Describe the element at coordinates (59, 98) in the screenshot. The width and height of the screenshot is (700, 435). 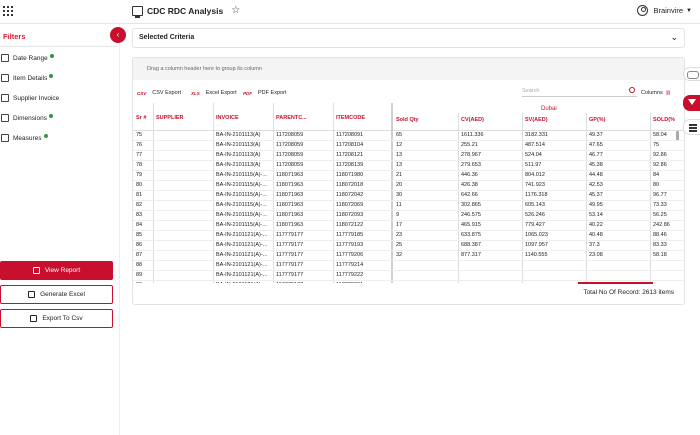
I see `sidebar-item-supplier-invoice: Supplier Invoice` at that location.